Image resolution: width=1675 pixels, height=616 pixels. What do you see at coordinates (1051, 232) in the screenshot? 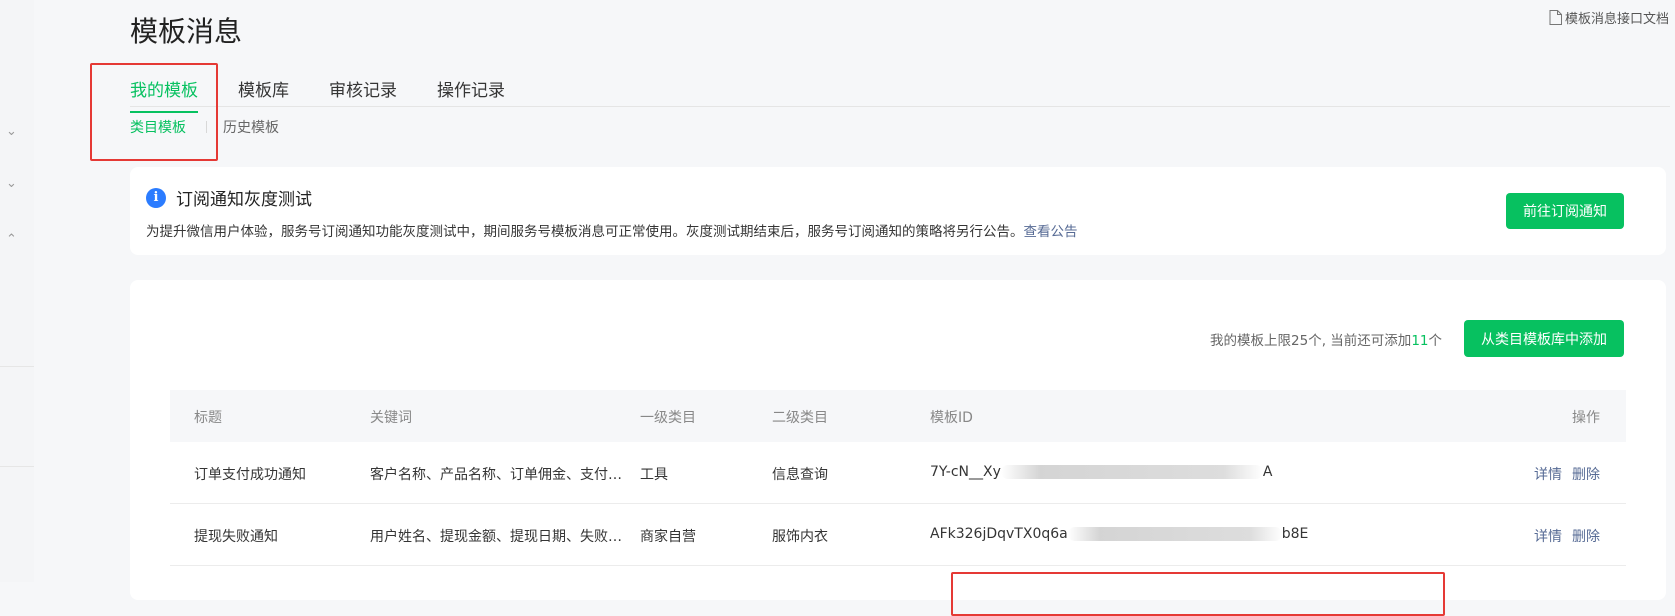
I see `view-announcement-link: 查看公告` at bounding box center [1051, 232].